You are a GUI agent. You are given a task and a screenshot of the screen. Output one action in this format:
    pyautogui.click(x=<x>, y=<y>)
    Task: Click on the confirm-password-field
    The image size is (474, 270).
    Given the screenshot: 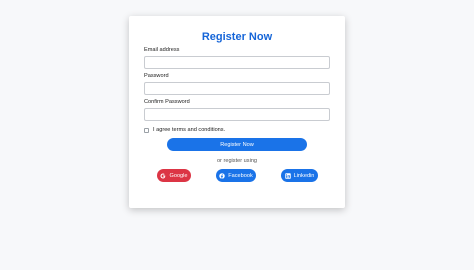 What is the action you would take?
    pyautogui.click(x=237, y=114)
    